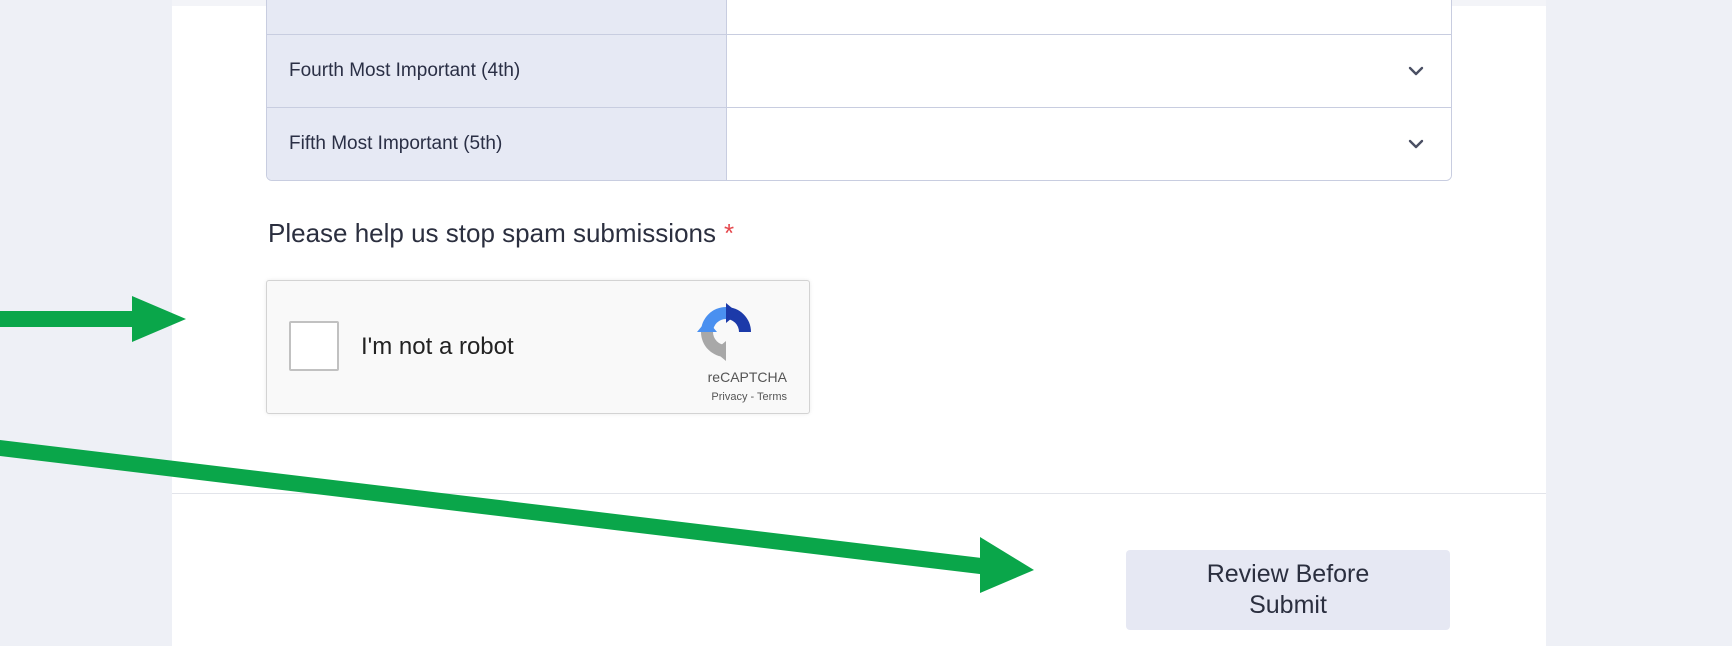 The height and width of the screenshot is (646, 1732). Describe the element at coordinates (497, 71) in the screenshot. I see `ranking-row-label: Fourth Most Important (4th)` at that location.